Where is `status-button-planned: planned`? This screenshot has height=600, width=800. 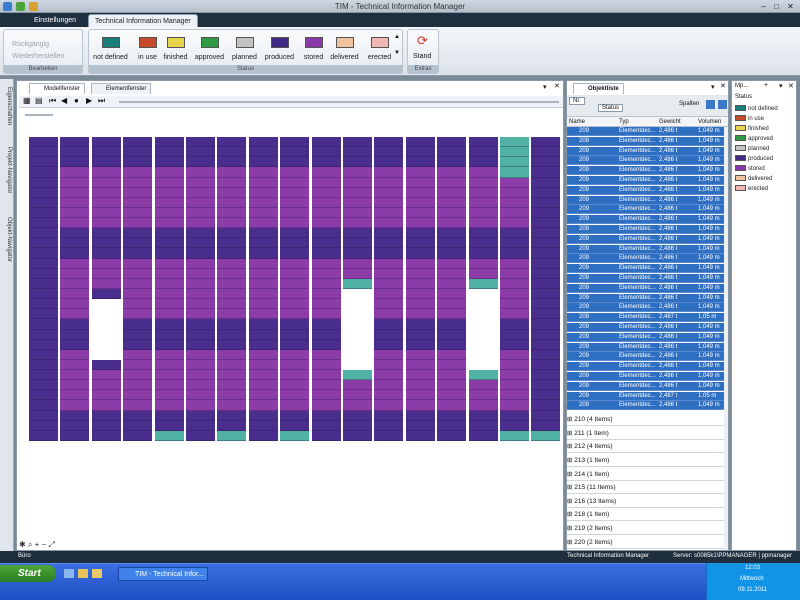
status-button-planned: planned is located at coordinates (244, 50).